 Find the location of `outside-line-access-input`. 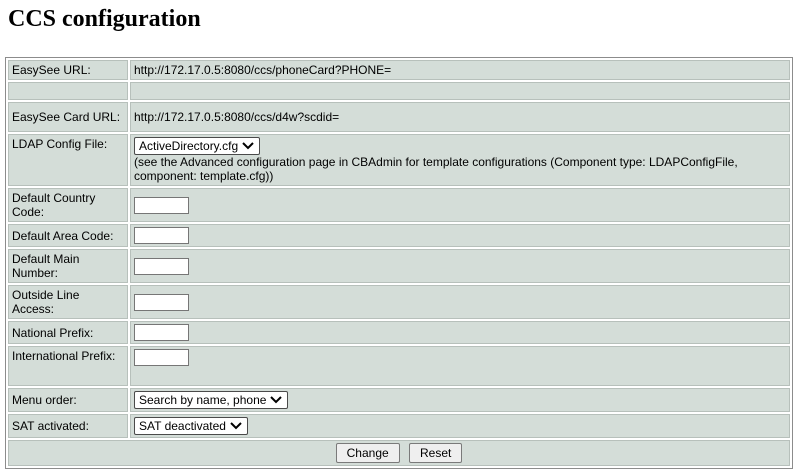

outside-line-access-input is located at coordinates (161, 302).